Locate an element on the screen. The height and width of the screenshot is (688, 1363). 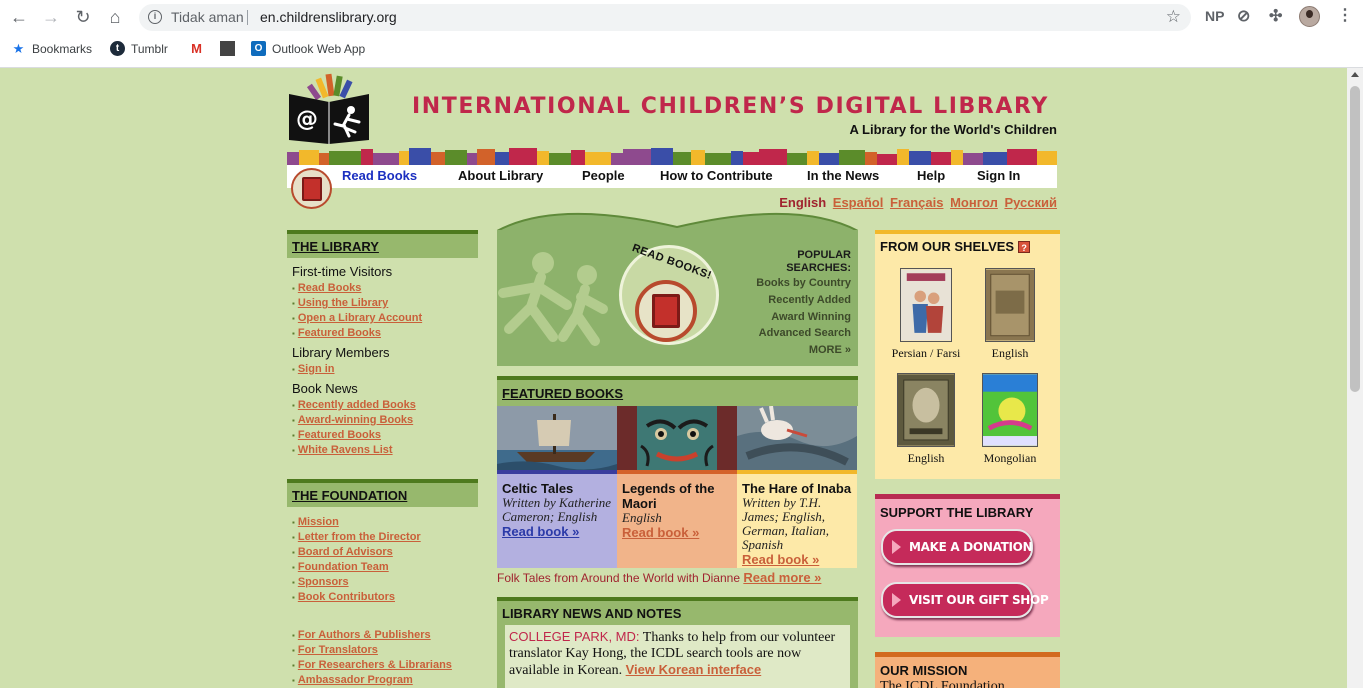
bookmark-star-icon: ☆ is located at coordinates (1173, 17).